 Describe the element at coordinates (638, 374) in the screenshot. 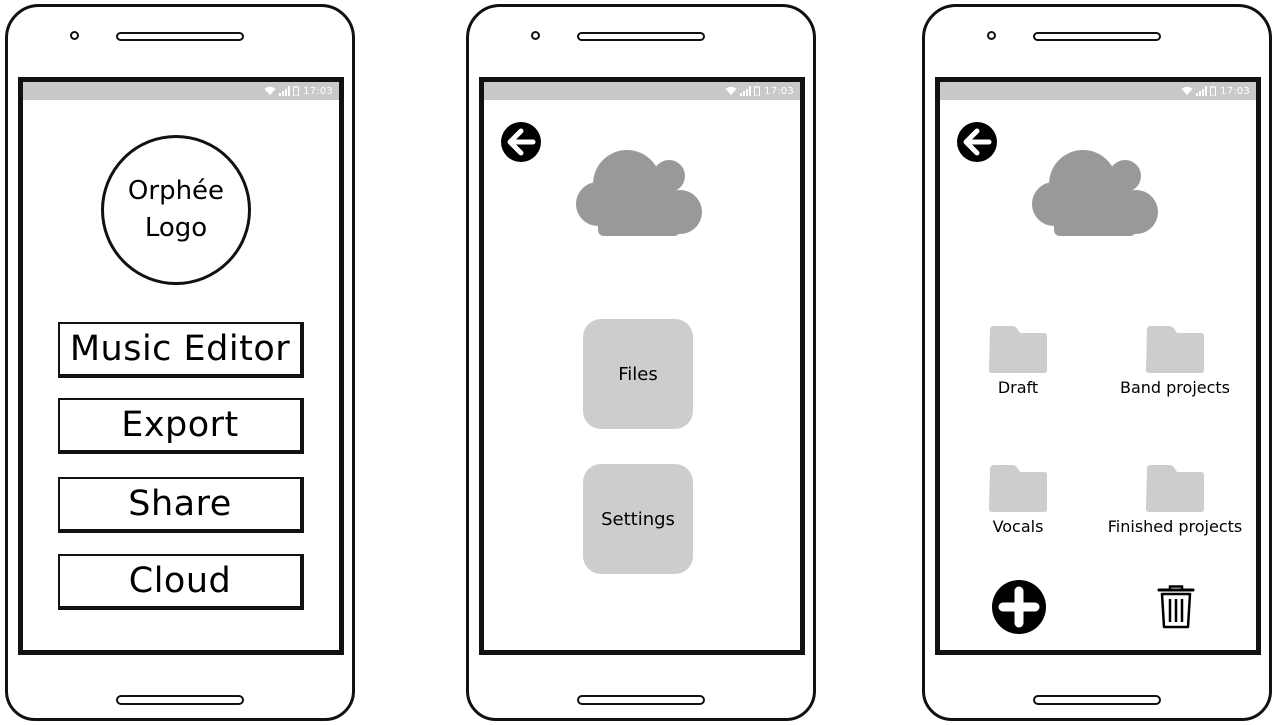

I see `files-tile: Files` at that location.